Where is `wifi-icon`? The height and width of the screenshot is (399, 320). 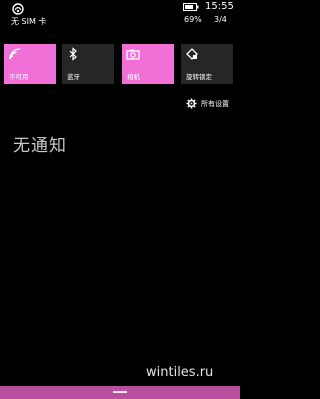
wifi-icon is located at coordinates (15, 54).